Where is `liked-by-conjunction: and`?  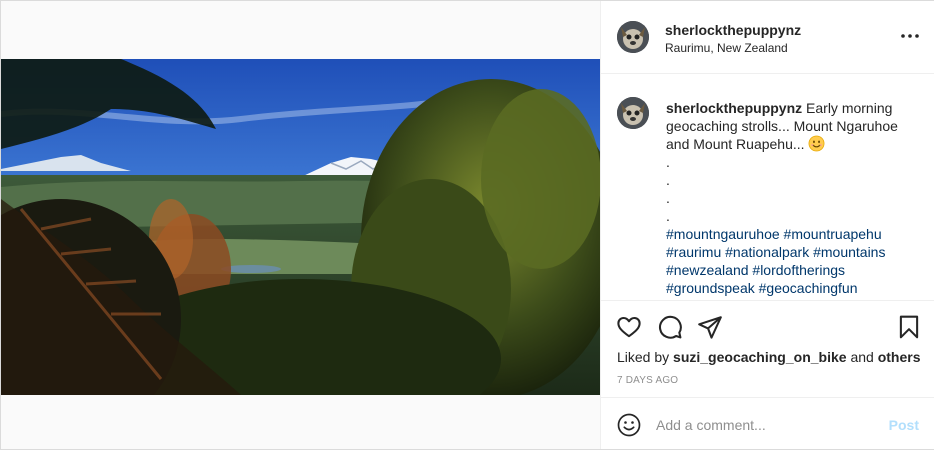
liked-by-conjunction: and is located at coordinates (862, 357).